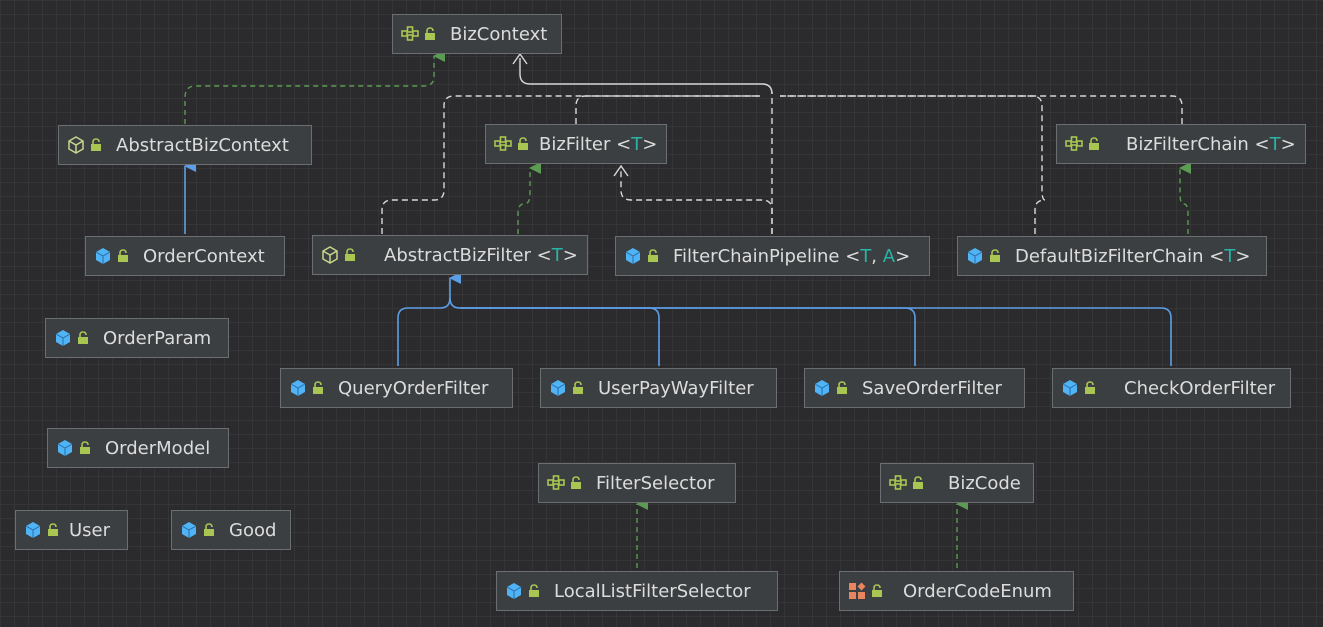 This screenshot has width=1323, height=627. I want to click on node-user-pay-way-filter: UserPayWayFilter, so click(658, 388).